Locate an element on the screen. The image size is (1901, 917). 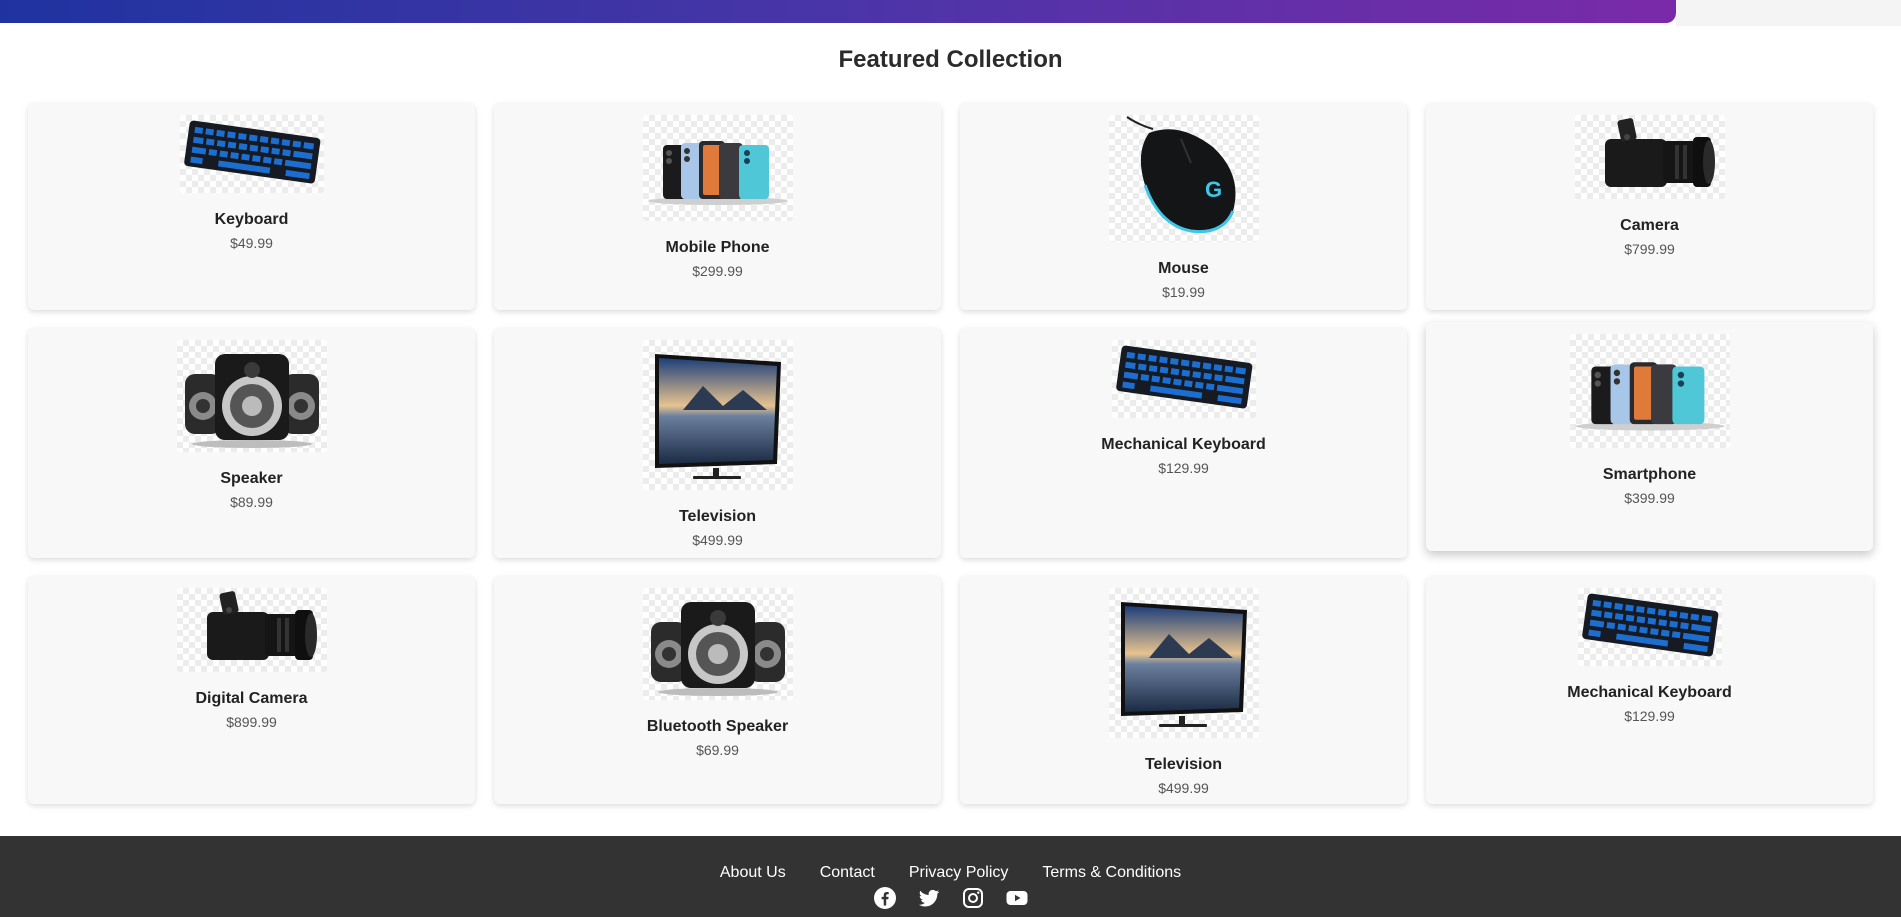
footer-link-about-us: About Us is located at coordinates (753, 873).